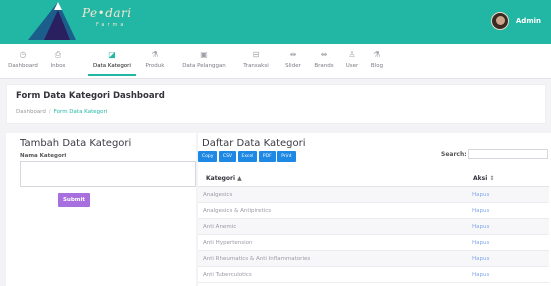 Image resolution: width=551 pixels, height=286 pixels. Describe the element at coordinates (112, 54) in the screenshot. I see `edit-icon: ◪` at that location.